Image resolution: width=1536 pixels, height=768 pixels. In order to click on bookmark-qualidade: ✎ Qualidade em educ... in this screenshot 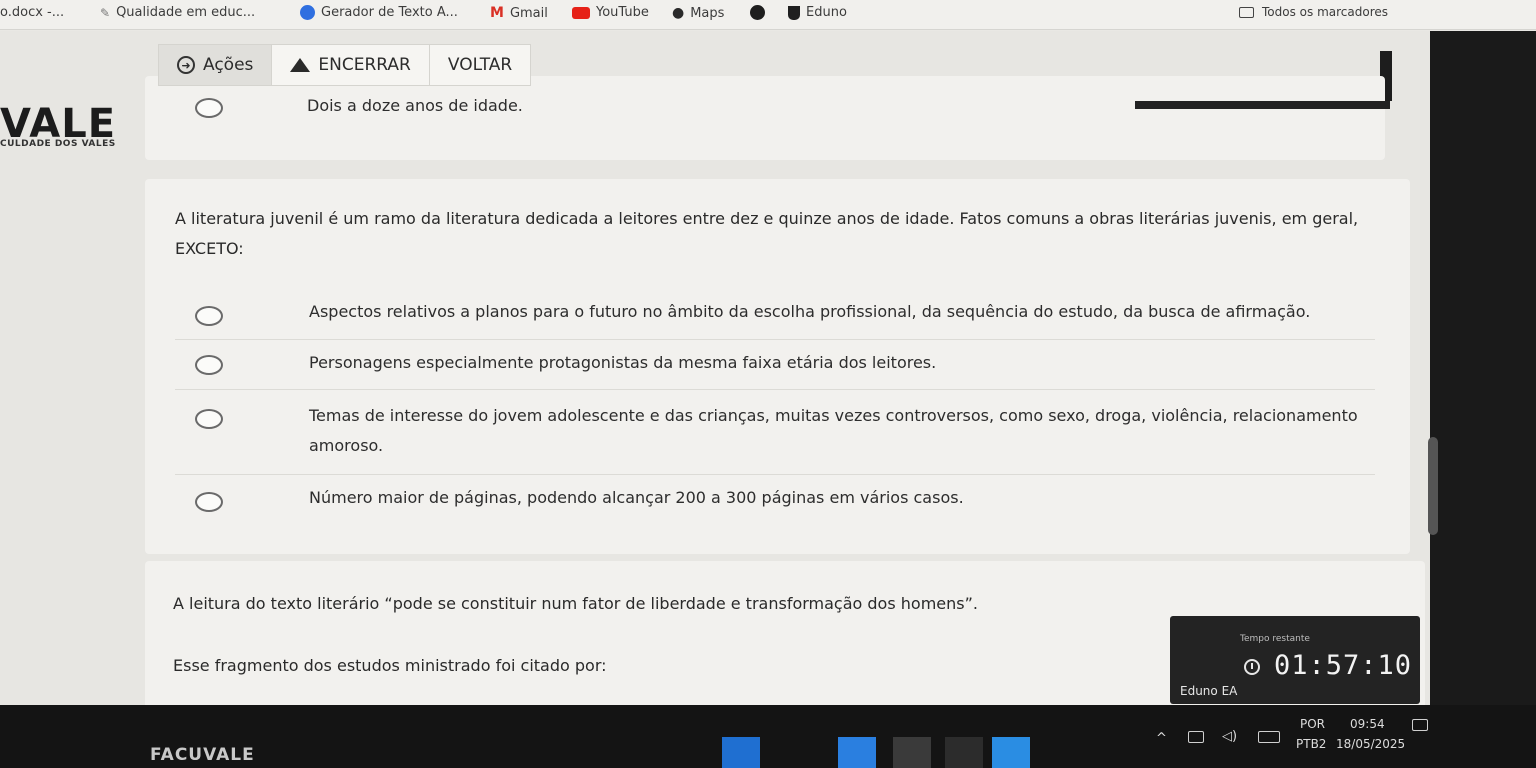, I will do `click(177, 12)`.